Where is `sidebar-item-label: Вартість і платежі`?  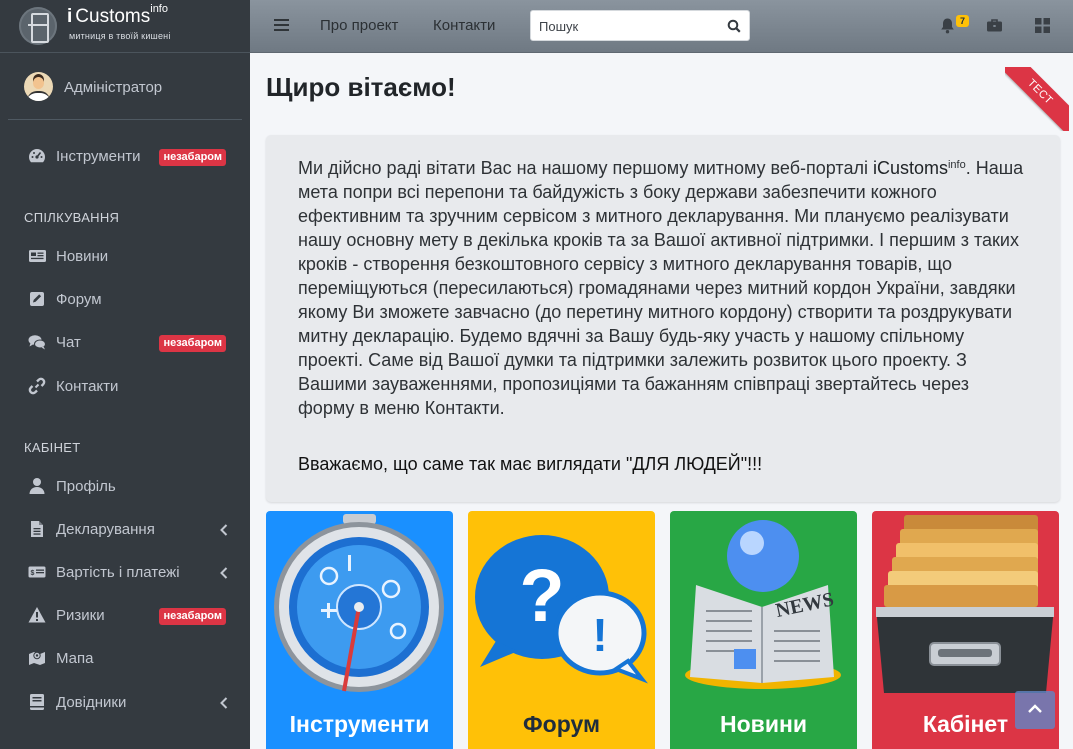 sidebar-item-label: Вартість і платежі is located at coordinates (118, 572).